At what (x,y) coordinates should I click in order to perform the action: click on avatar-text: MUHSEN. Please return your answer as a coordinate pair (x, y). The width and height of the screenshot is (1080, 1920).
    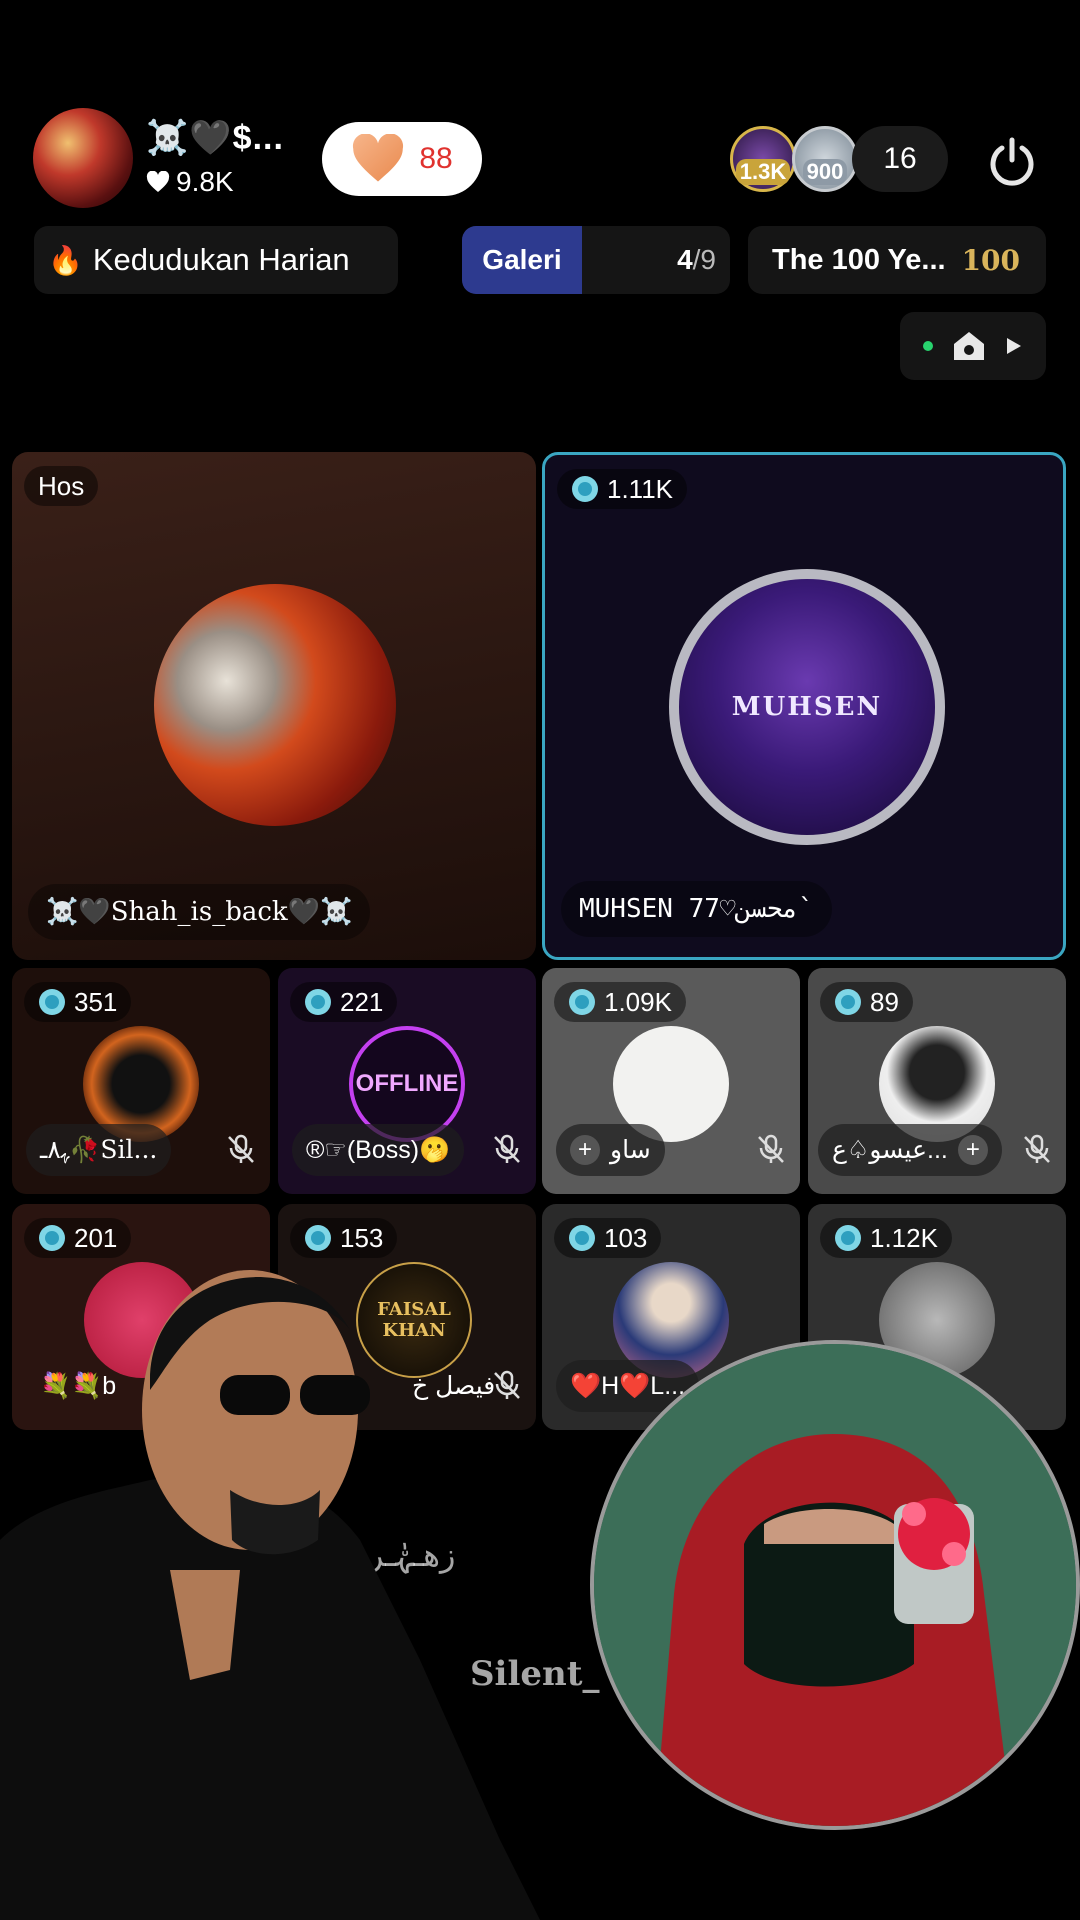
    Looking at the image, I should click on (807, 707).